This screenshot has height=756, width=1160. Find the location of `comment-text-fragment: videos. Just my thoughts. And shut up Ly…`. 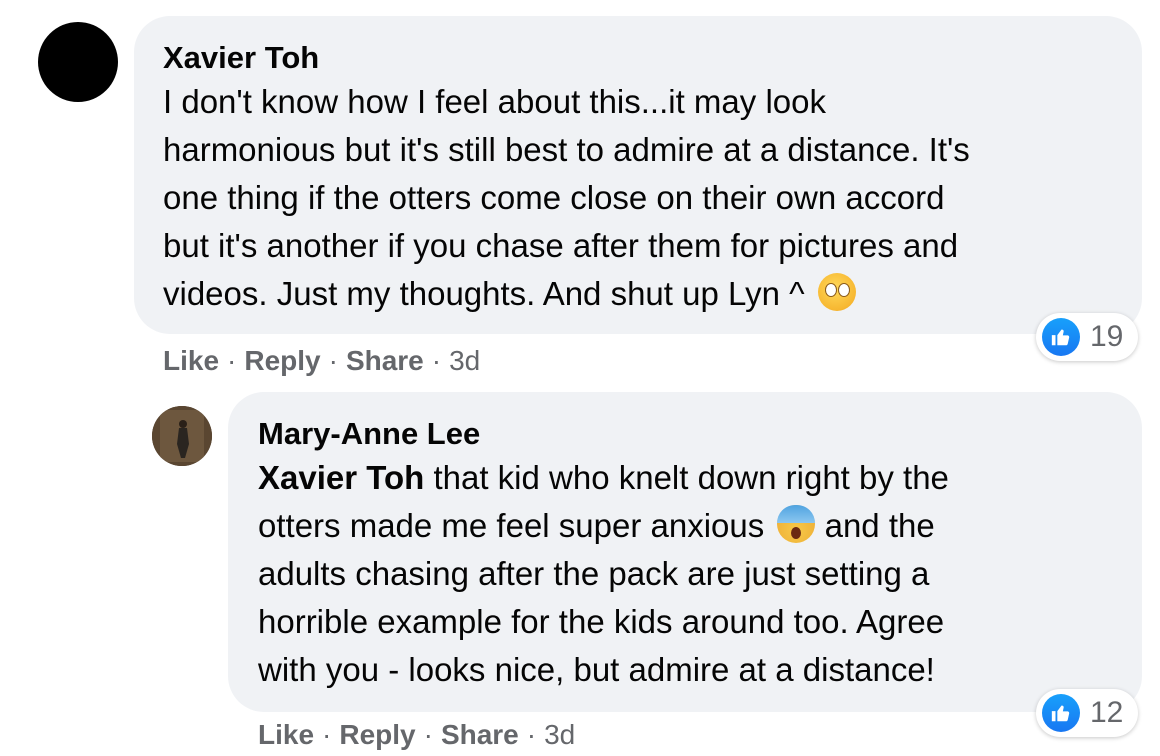

comment-text-fragment: videos. Just my thoughts. And shut up Ly… is located at coordinates (484, 293).